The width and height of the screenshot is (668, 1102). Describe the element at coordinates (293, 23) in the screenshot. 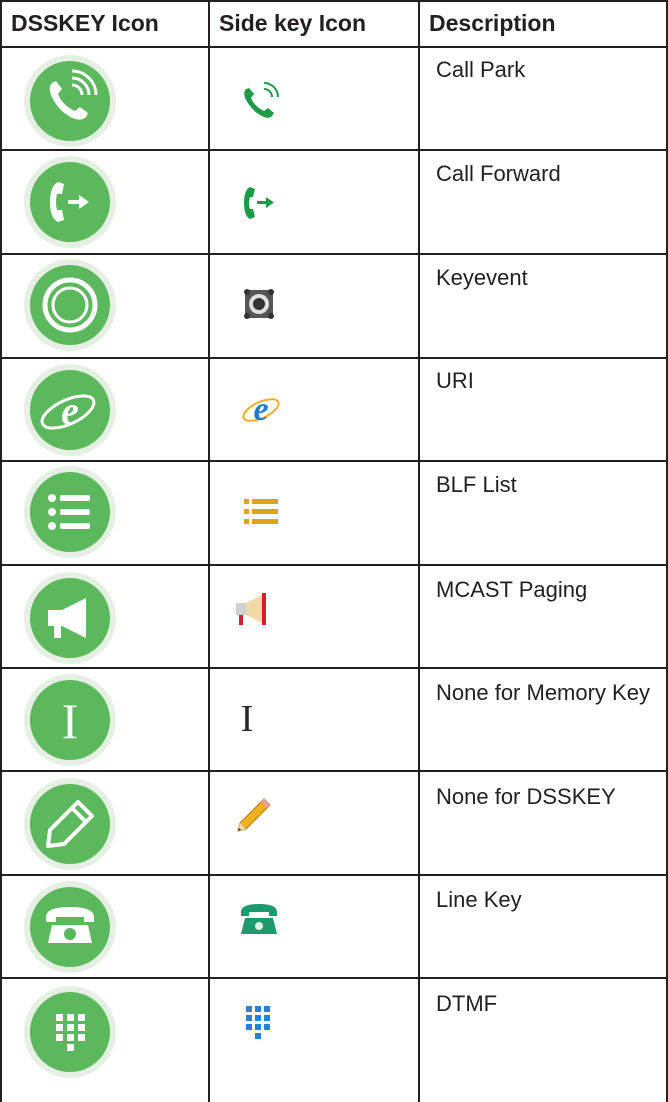

I see `header-side-key-icon: Side key Icon` at that location.